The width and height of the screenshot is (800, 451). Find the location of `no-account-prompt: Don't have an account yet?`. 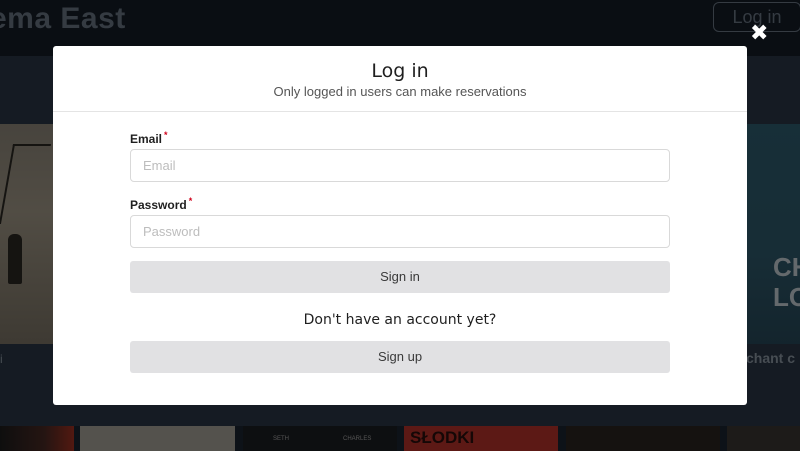

no-account-prompt: Don't have an account yet? is located at coordinates (400, 320).